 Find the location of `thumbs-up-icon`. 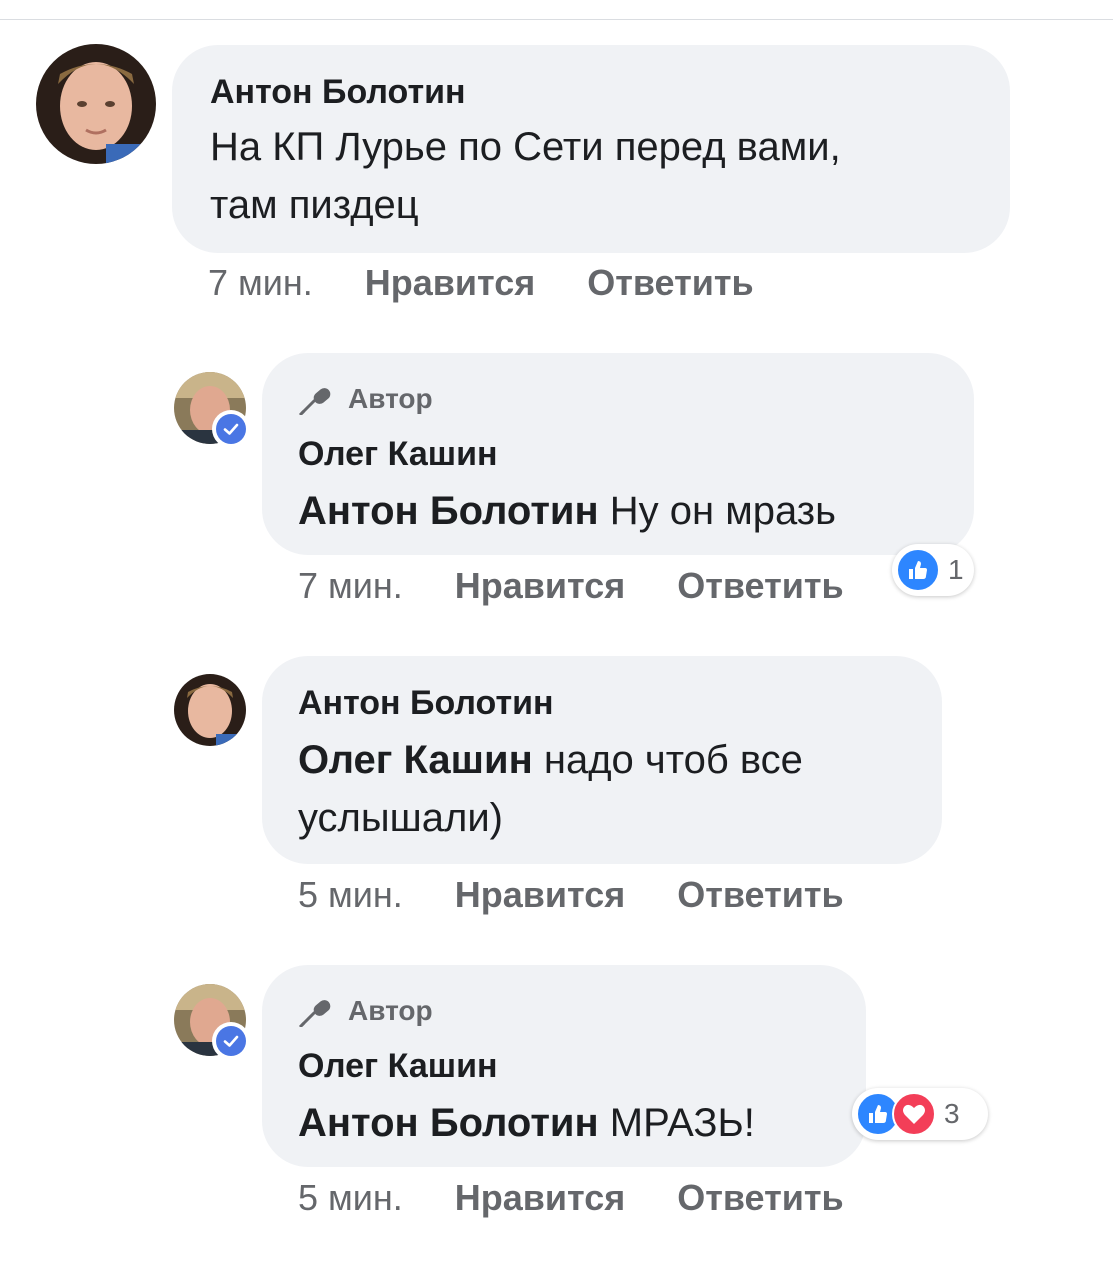

thumbs-up-icon is located at coordinates (918, 570).